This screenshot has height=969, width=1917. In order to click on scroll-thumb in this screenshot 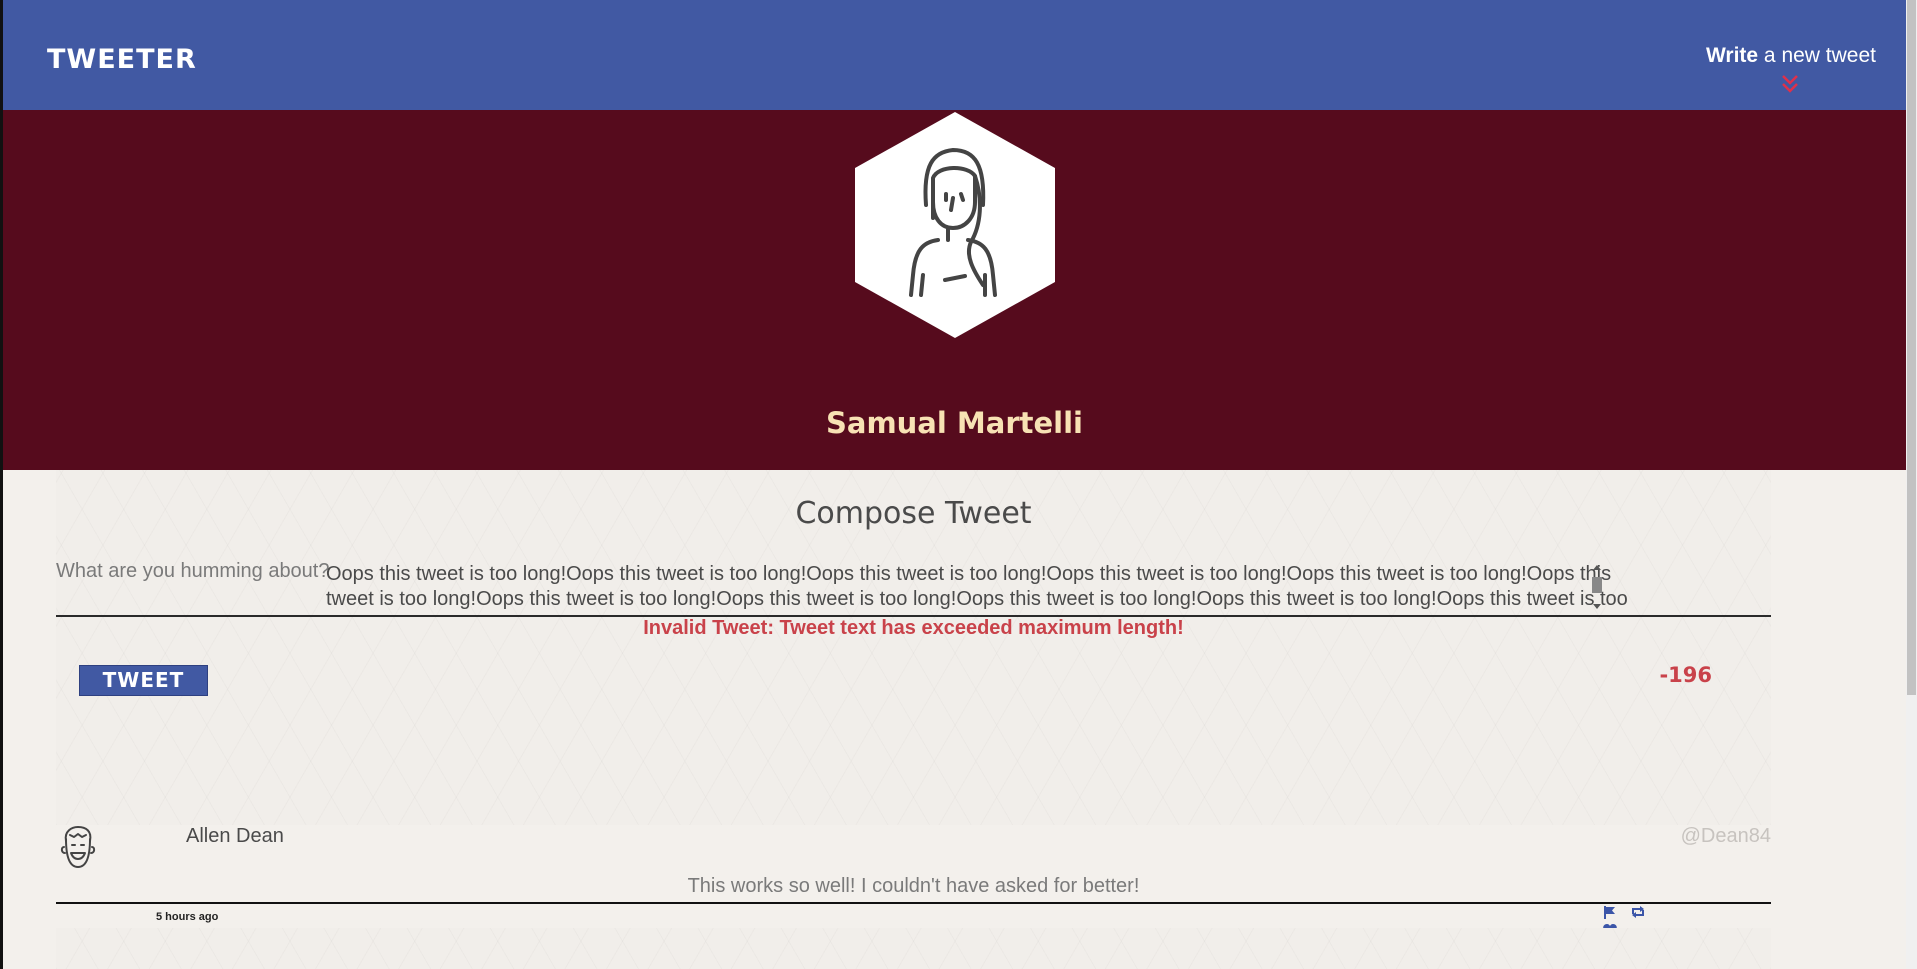, I will do `click(1597, 585)`.